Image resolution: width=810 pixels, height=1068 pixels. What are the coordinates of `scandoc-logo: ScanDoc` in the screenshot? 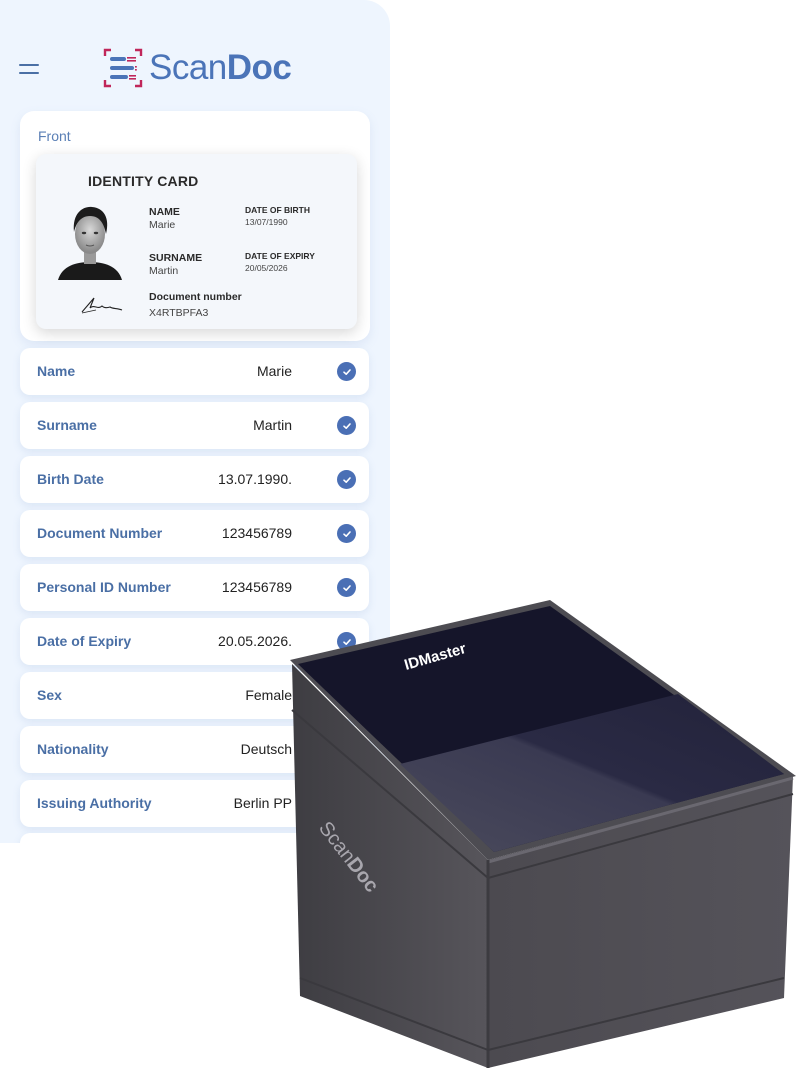 It's located at (197, 68).